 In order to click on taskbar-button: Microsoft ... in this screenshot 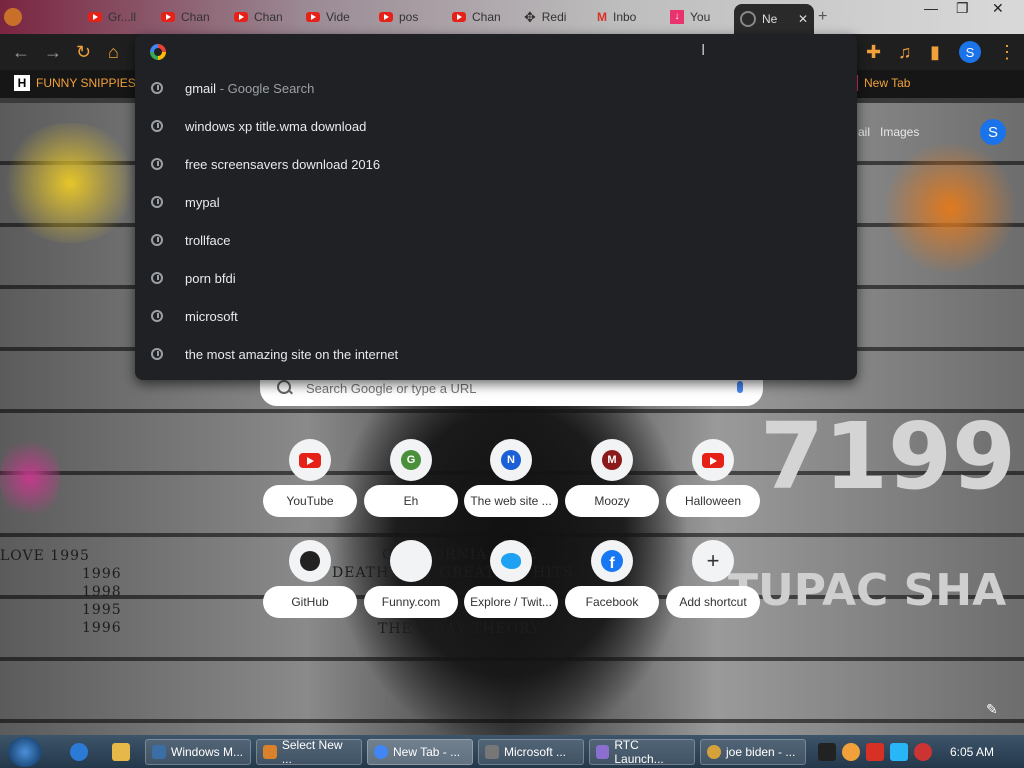, I will do `click(531, 752)`.